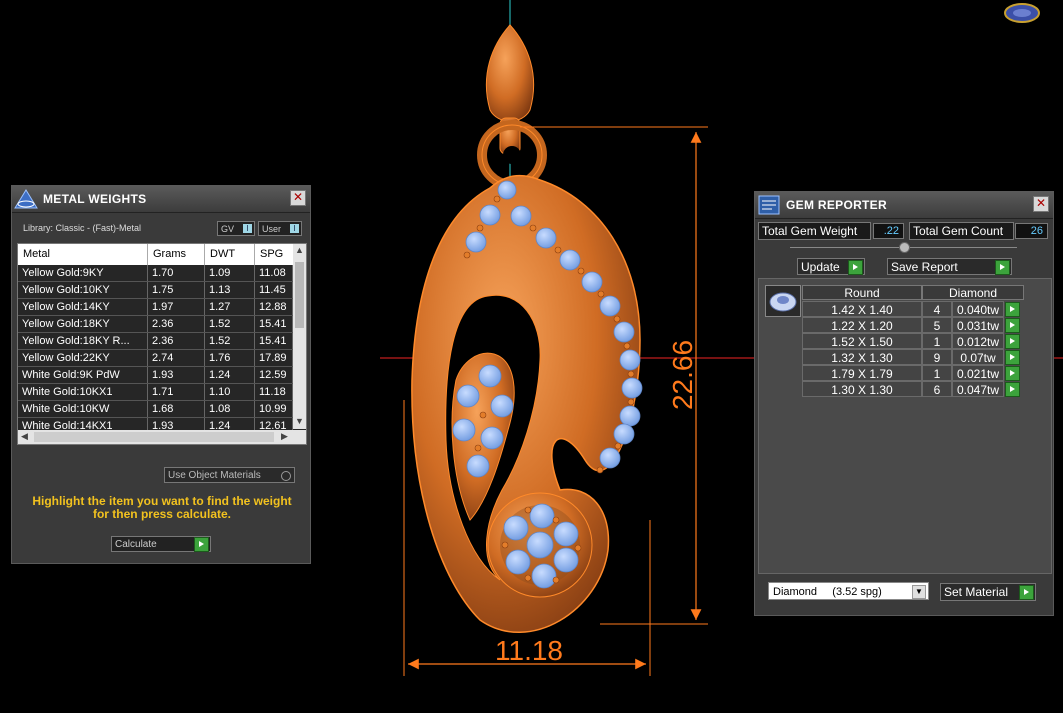 This screenshot has height=713, width=1063. What do you see at coordinates (161, 199) in the screenshot?
I see `metal-weights-titlebar: METAL WEIGHTS ✕` at bounding box center [161, 199].